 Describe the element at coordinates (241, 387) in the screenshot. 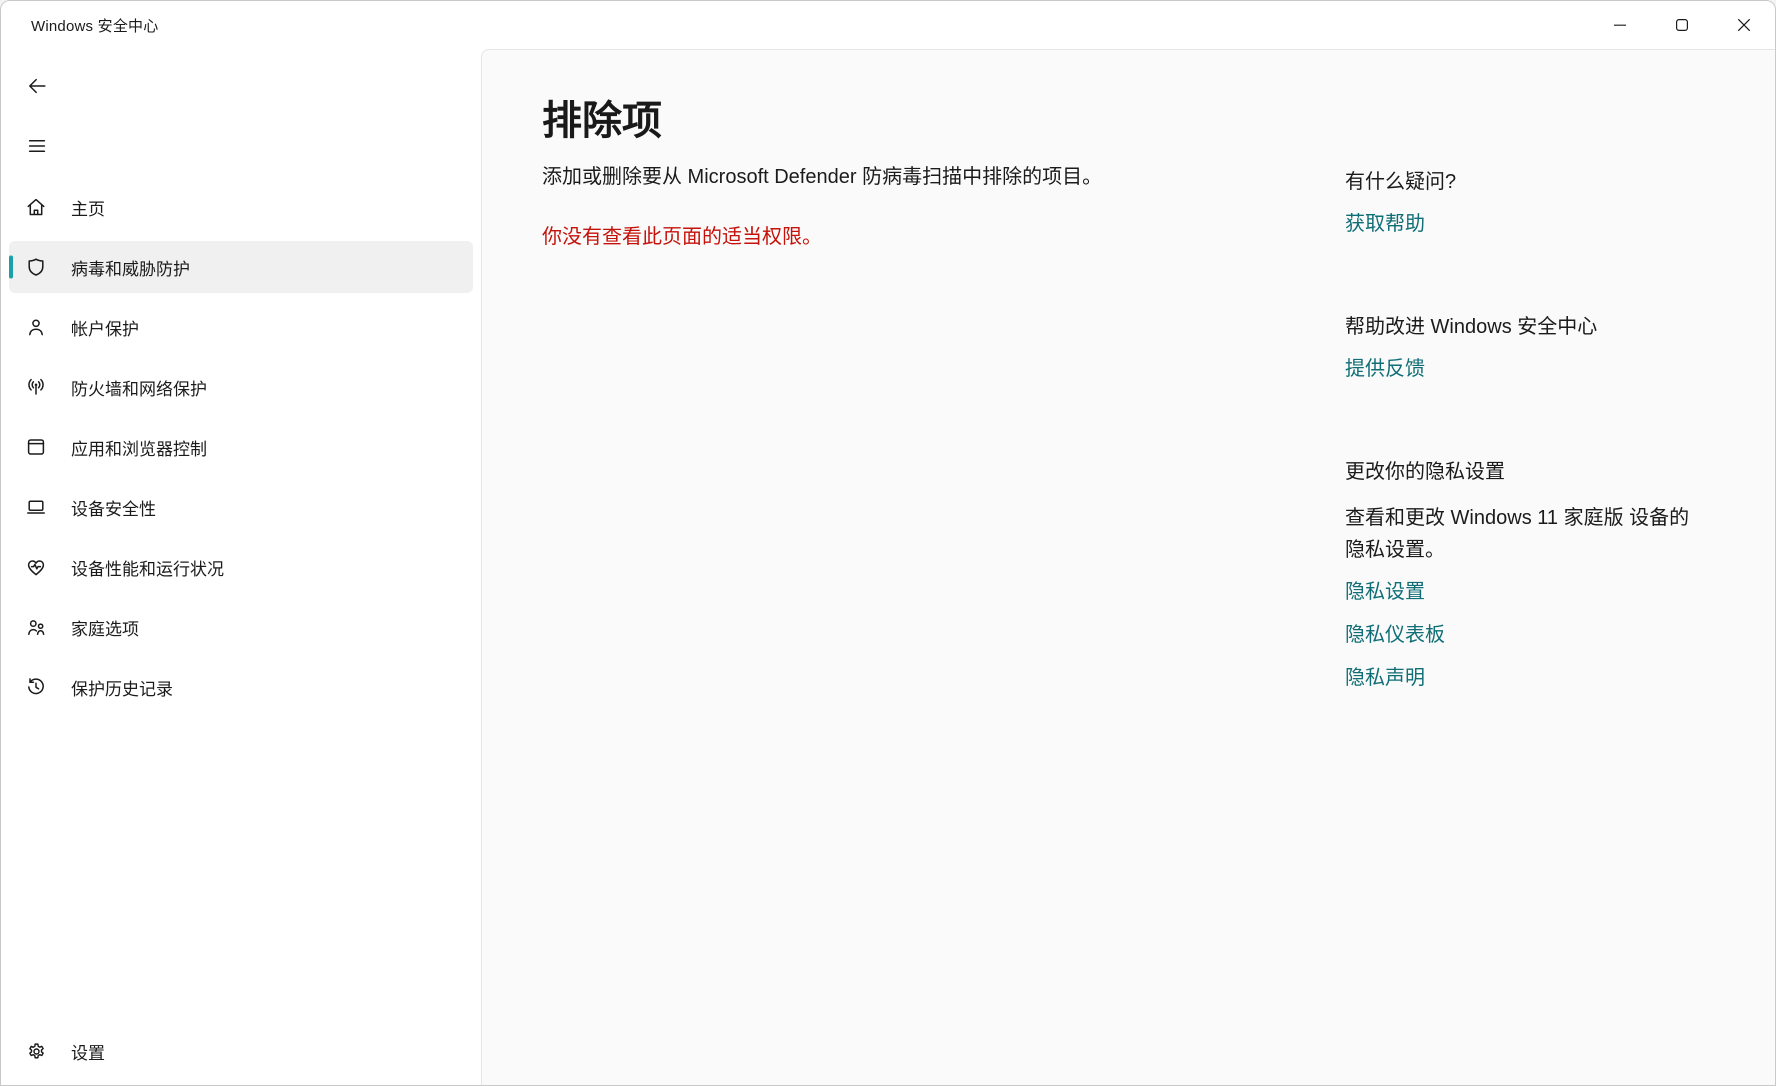

I see `sidebar-item: 防火墙和网络保护` at that location.